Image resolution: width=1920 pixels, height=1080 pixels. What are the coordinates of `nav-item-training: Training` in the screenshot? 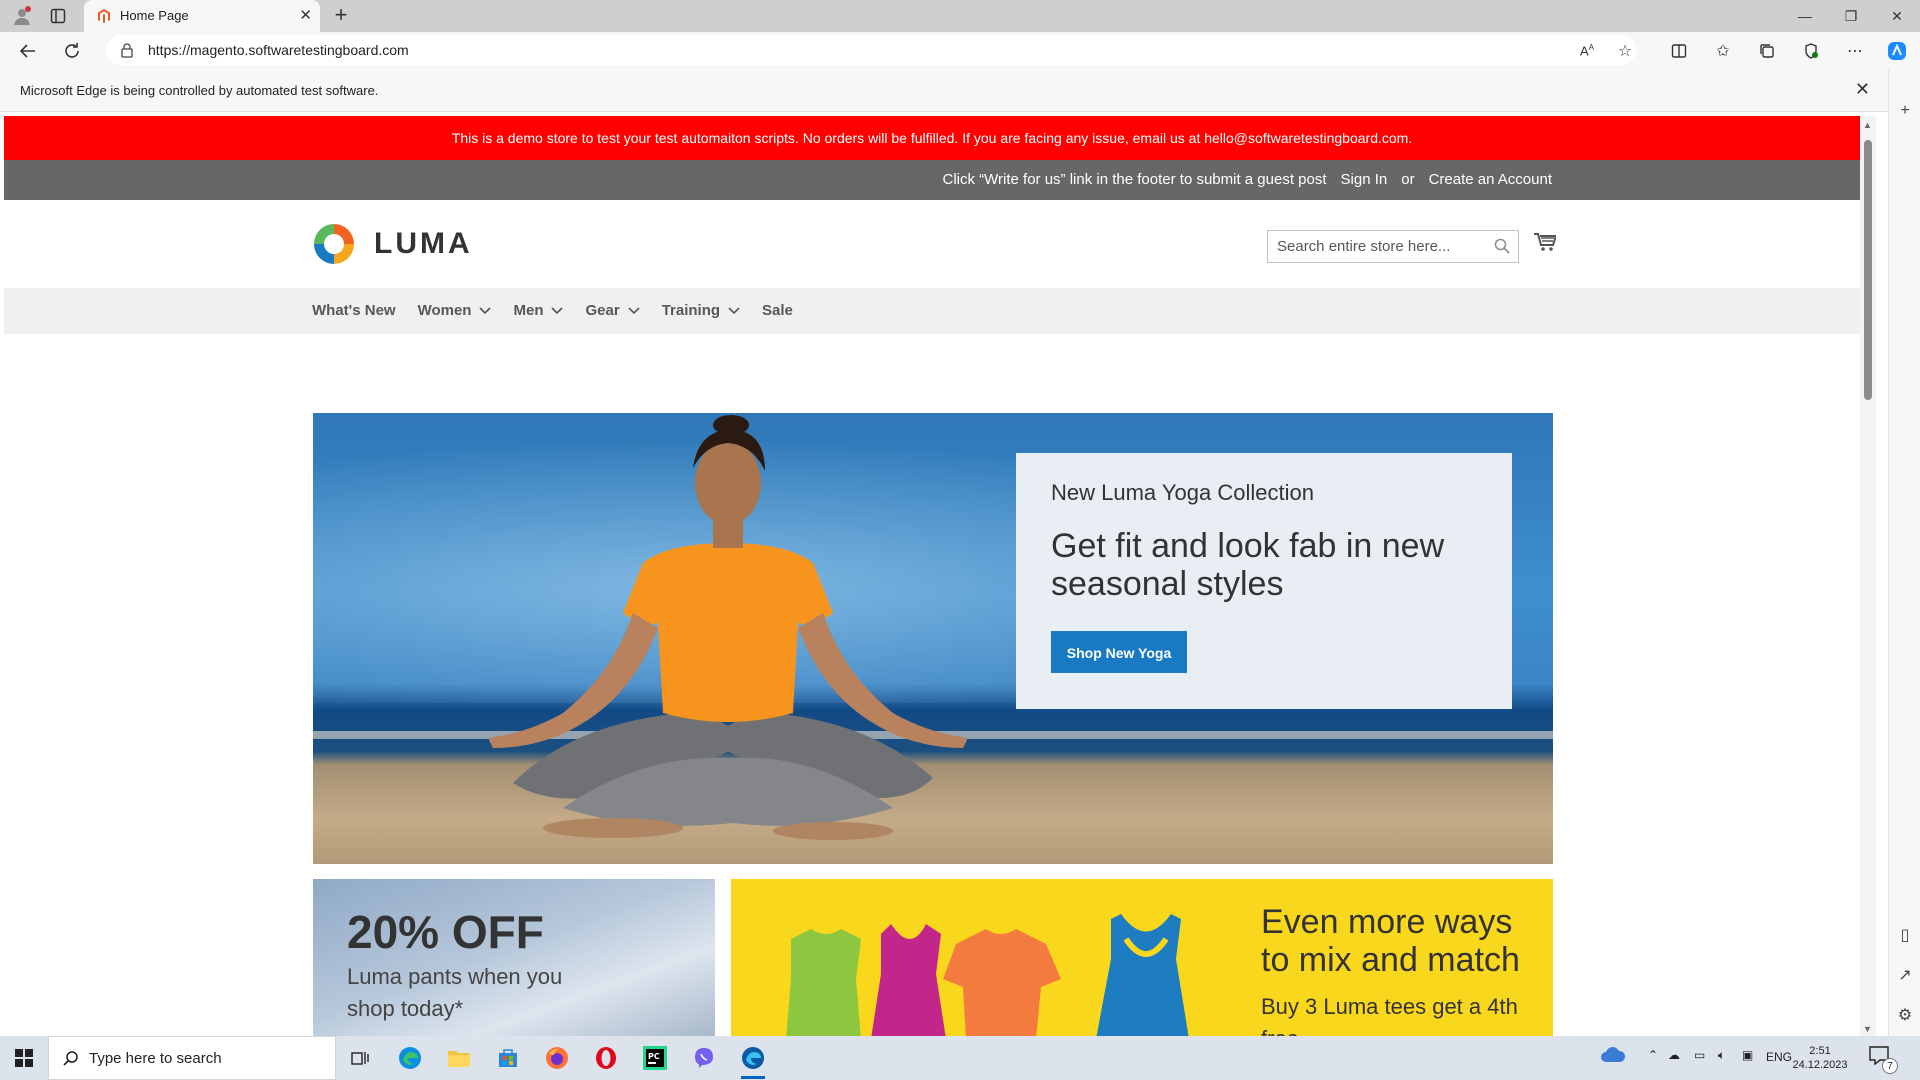 It's located at (701, 310).